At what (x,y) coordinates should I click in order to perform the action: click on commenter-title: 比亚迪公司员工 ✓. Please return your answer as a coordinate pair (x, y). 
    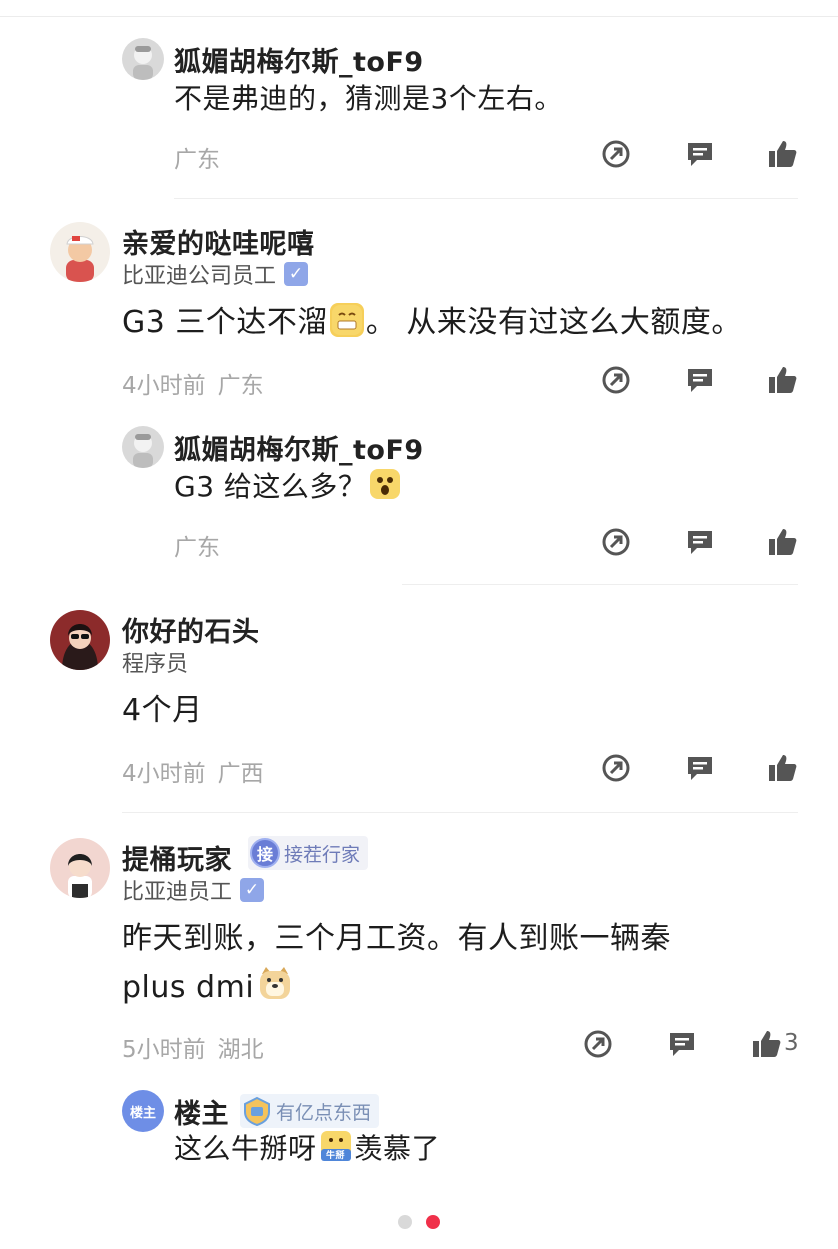
    Looking at the image, I should click on (215, 274).